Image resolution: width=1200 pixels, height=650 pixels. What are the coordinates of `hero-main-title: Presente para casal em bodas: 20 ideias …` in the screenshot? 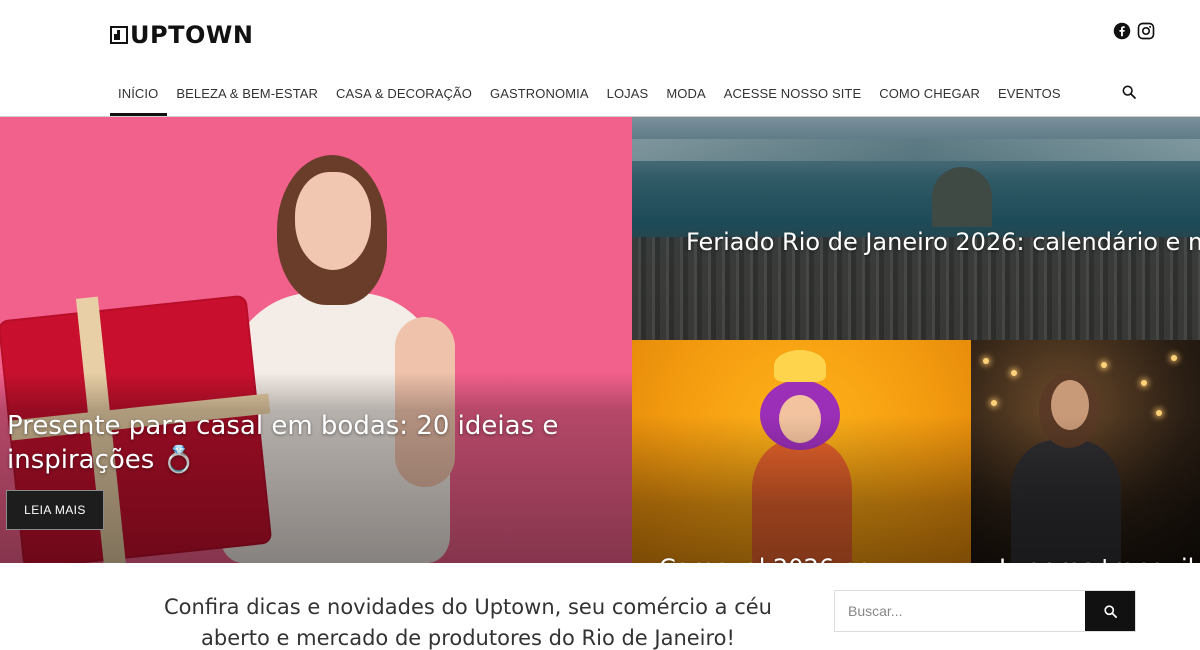 It's located at (287, 443).